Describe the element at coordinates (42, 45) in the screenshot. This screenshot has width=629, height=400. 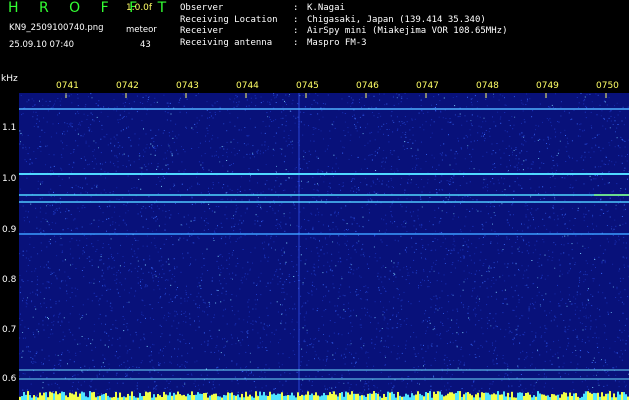
I see `datetime-label: 25.09.10 07:40` at that location.